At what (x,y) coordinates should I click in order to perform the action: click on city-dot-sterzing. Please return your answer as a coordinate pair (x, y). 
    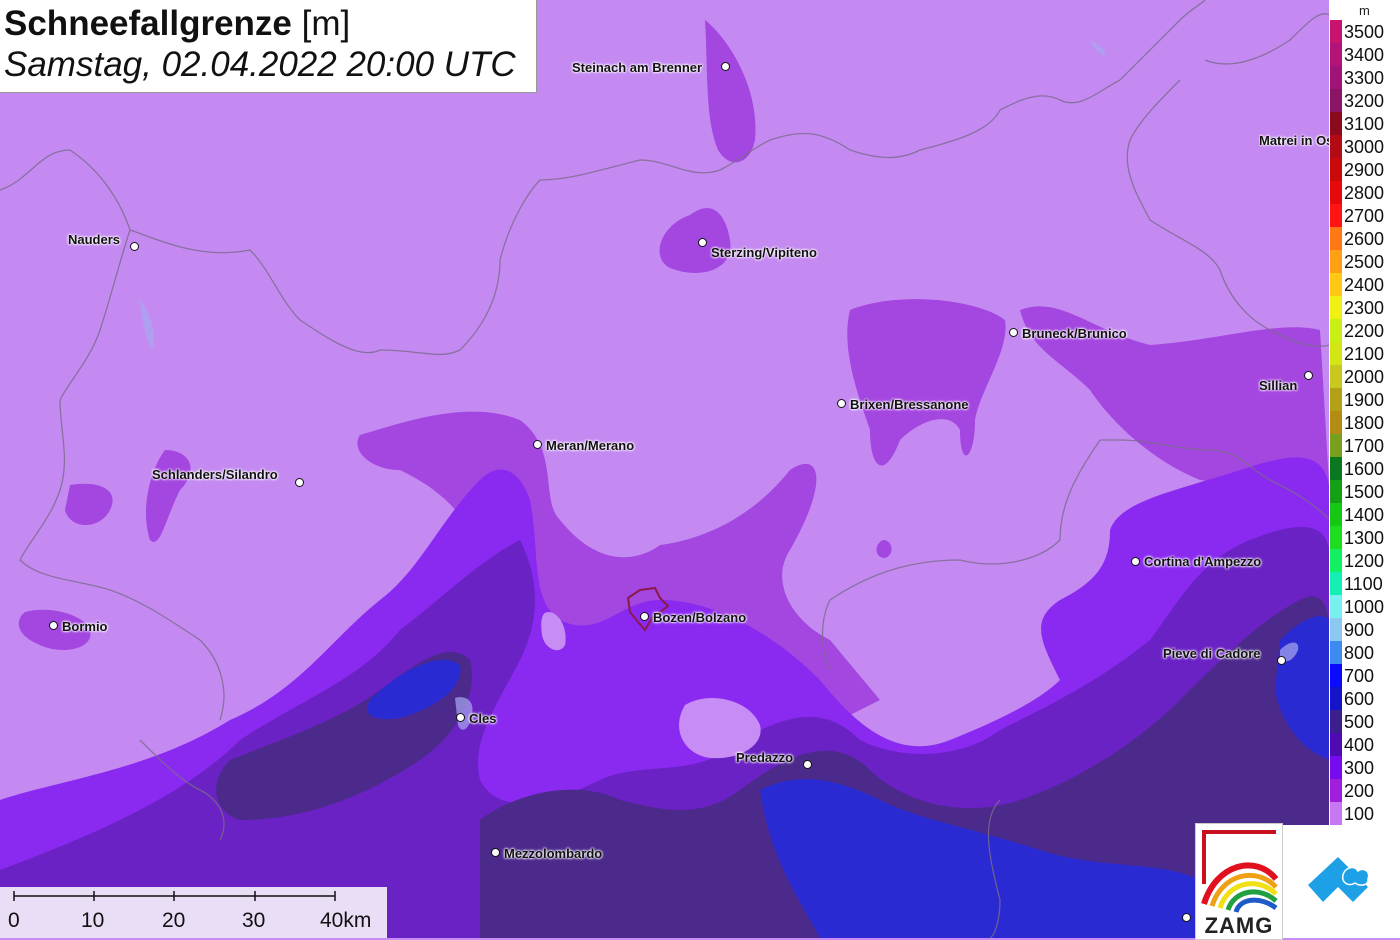
    Looking at the image, I should click on (702, 242).